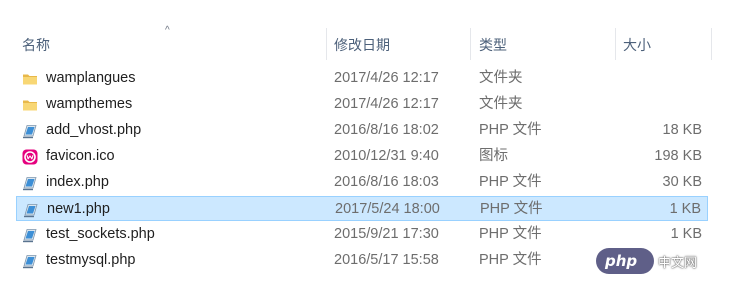 This screenshot has width=730, height=292. Describe the element at coordinates (80, 156) in the screenshot. I see `file-name: favicon.ico` at that location.